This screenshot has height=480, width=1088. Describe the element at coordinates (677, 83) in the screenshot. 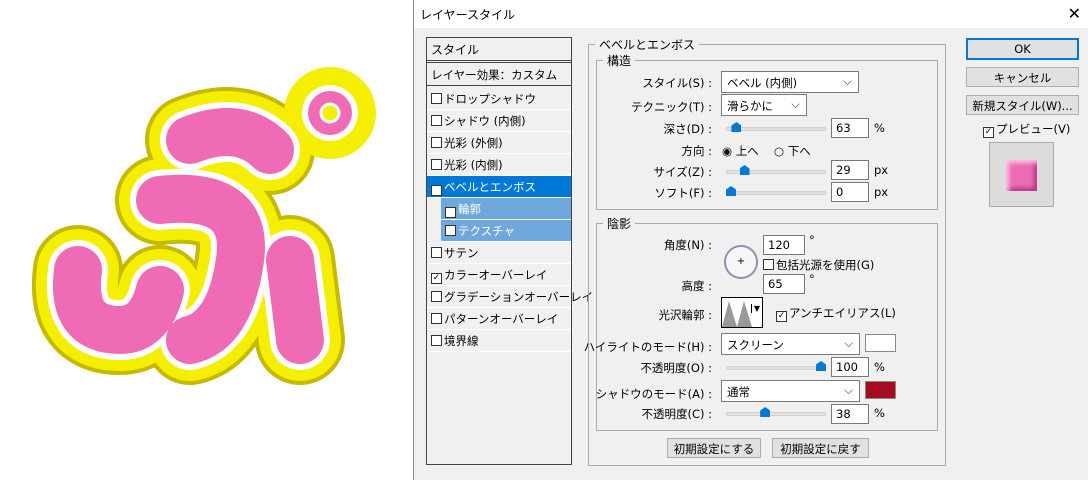

I see `style-label: スタイル(S) :` at that location.